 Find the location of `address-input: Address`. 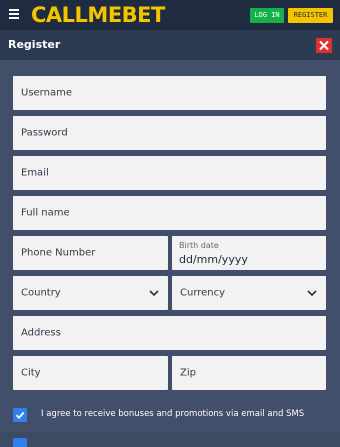

address-input: Address is located at coordinates (169, 333).